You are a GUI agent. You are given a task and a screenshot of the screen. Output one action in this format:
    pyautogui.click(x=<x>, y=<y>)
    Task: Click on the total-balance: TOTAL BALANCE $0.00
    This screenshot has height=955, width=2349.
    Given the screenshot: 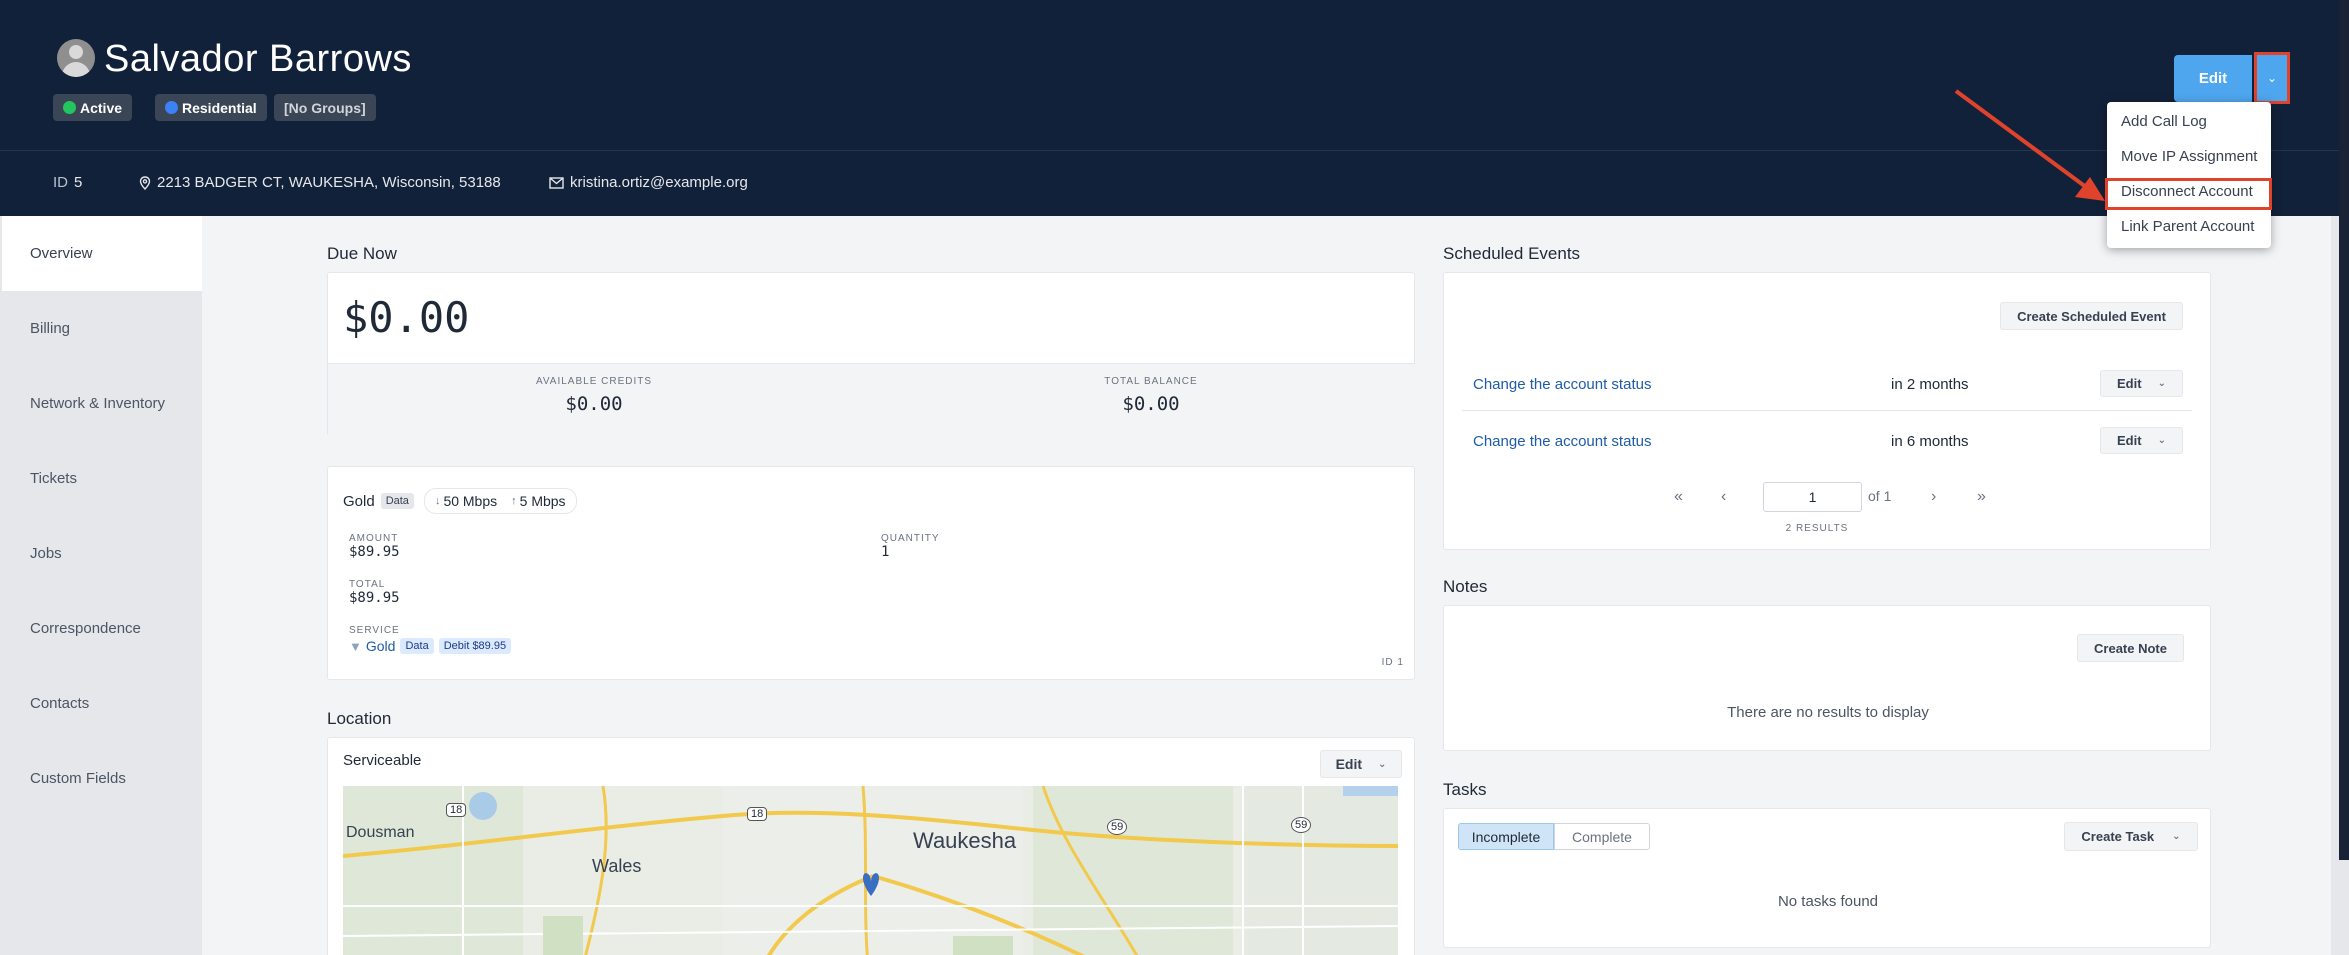 What is the action you would take?
    pyautogui.click(x=1151, y=395)
    